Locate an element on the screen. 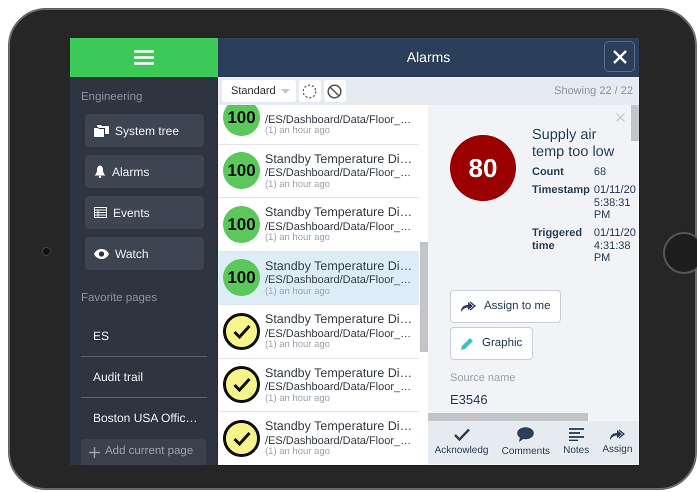 Image resolution: width=697 pixels, height=492 pixels. section-heading: Favorite pages is located at coordinates (119, 298).